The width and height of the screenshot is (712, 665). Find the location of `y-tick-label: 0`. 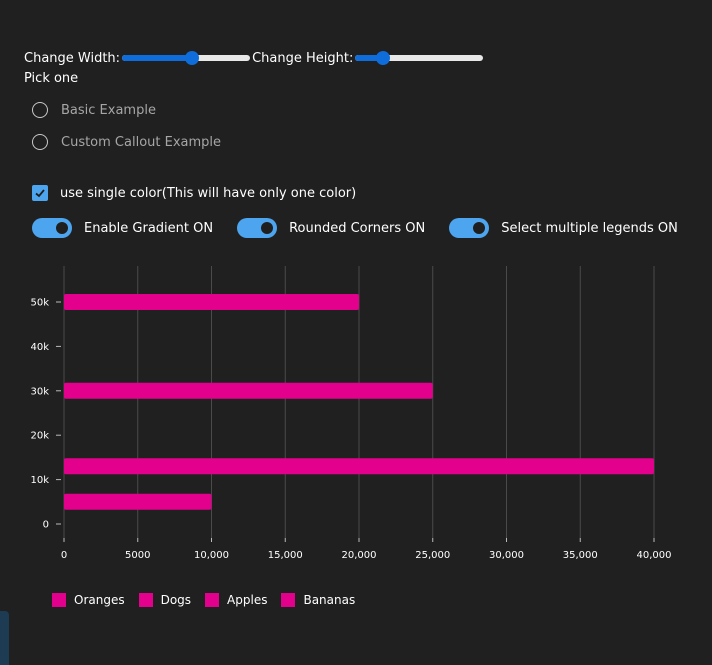

y-tick-label: 0 is located at coordinates (46, 525).